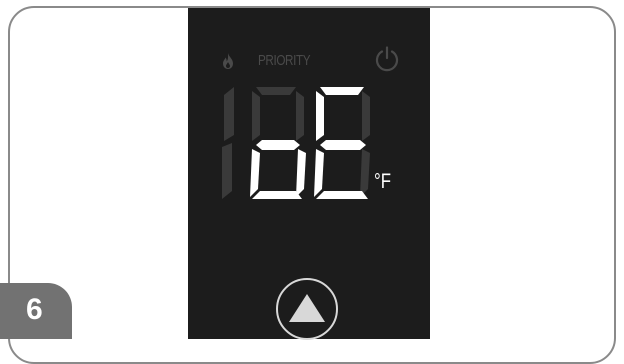 Image resolution: width=624 pixels, height=364 pixels. Describe the element at coordinates (382, 181) in the screenshot. I see `temperature-unit: °F` at that location.